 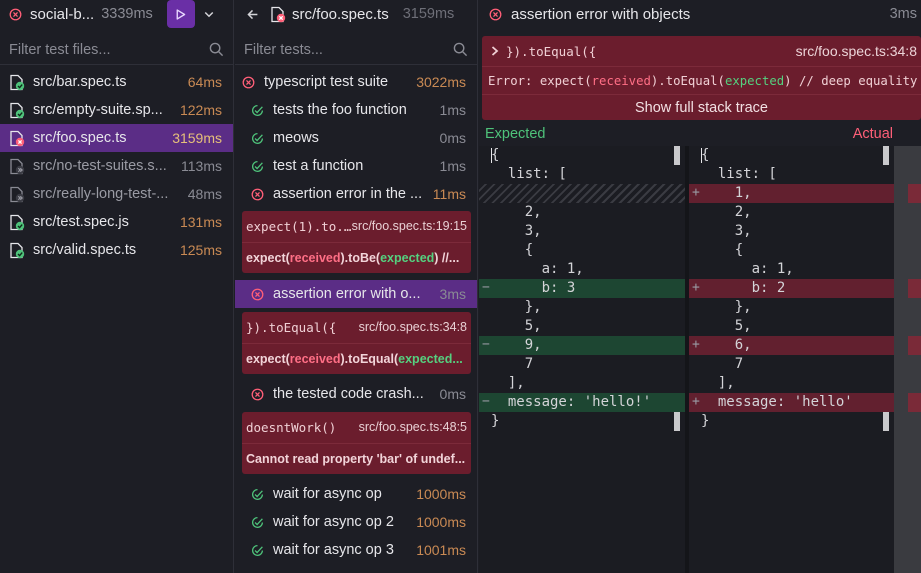 What do you see at coordinates (356, 394) in the screenshot?
I see `test-row: the tested code crash... 0ms` at bounding box center [356, 394].